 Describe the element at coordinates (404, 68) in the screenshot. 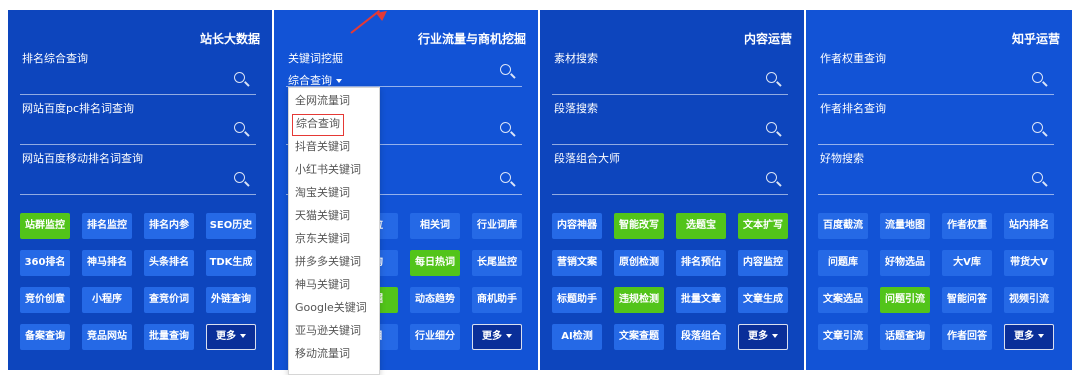

I see `keyword-mining-field: 关键词挖掘 综合查询` at that location.